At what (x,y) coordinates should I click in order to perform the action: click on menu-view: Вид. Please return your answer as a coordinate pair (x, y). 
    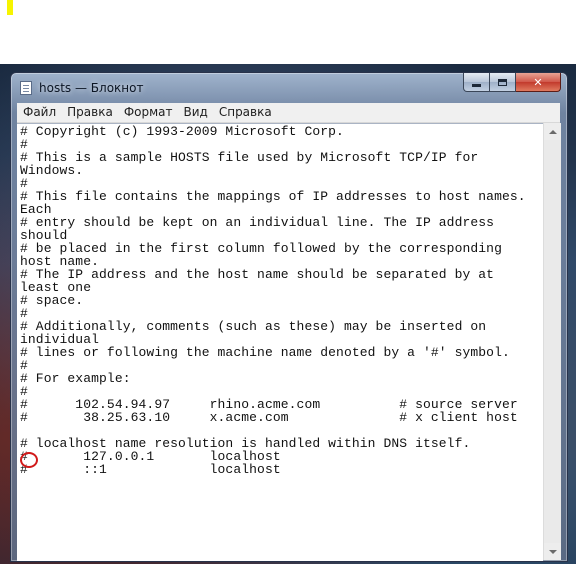
    Looking at the image, I should click on (195, 112).